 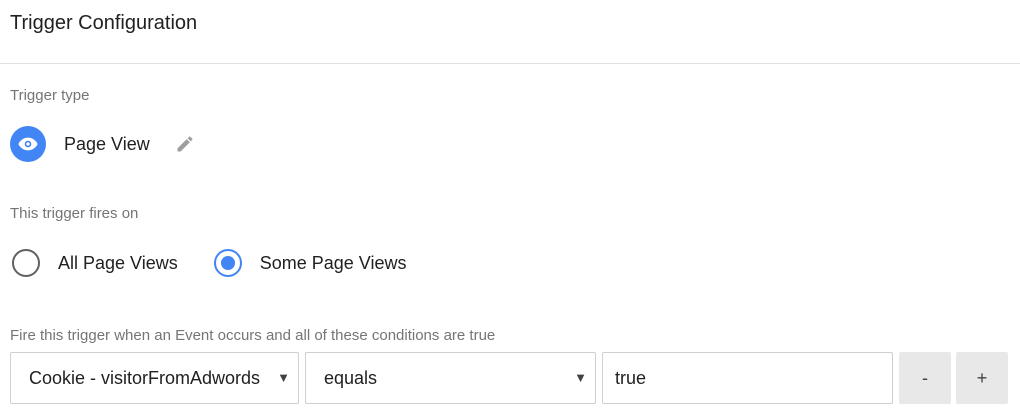 I want to click on radio-all-page-views: All Page Views, so click(x=95, y=263).